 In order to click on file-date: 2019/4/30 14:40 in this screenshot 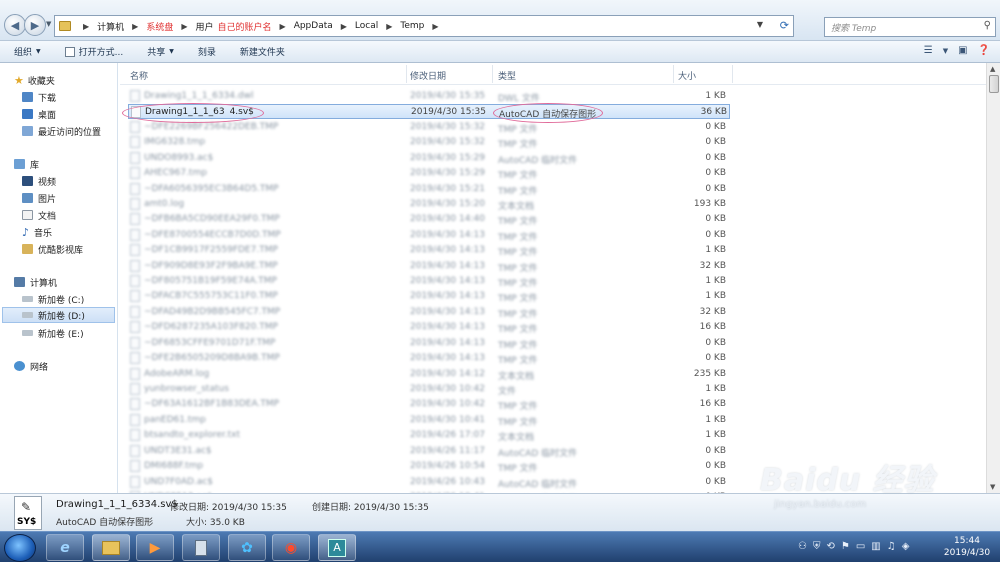, I will do `click(447, 219)`.